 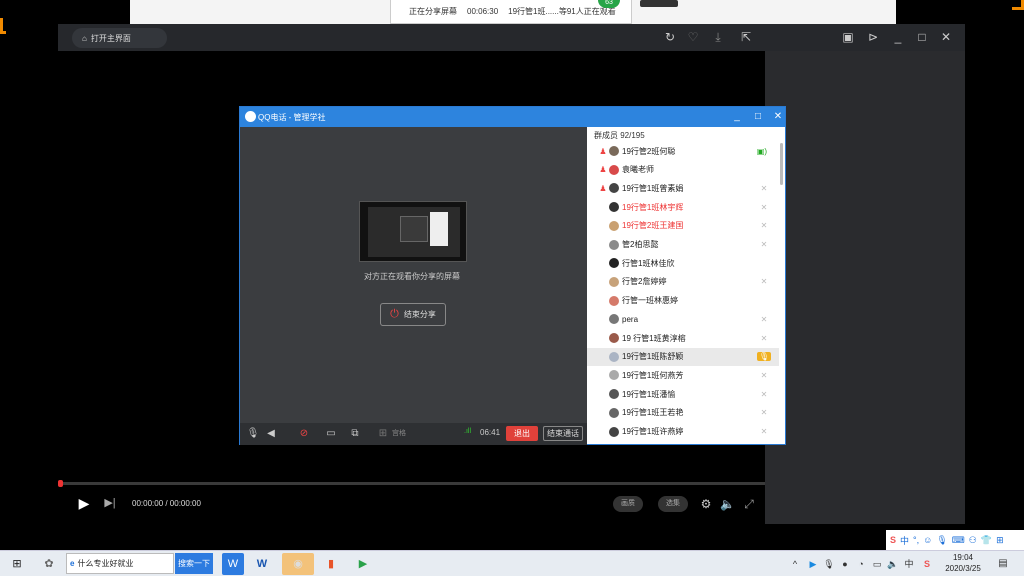 I want to click on selection-corner-right, so click(x=1018, y=5).